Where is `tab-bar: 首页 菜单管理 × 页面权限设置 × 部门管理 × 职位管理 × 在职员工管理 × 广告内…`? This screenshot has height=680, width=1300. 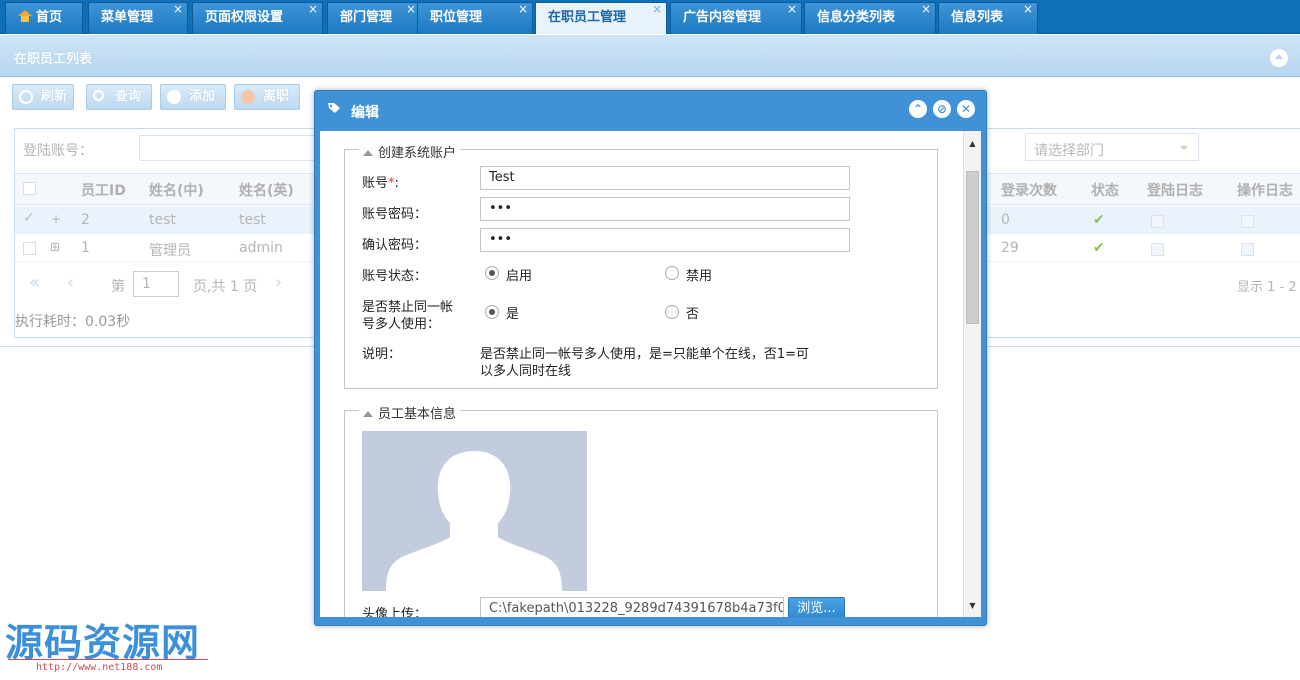
tab-bar: 首页 菜单管理 × 页面权限设置 × 部门管理 × 职位管理 × 在职员工管理 × 广告内… is located at coordinates (650, 17).